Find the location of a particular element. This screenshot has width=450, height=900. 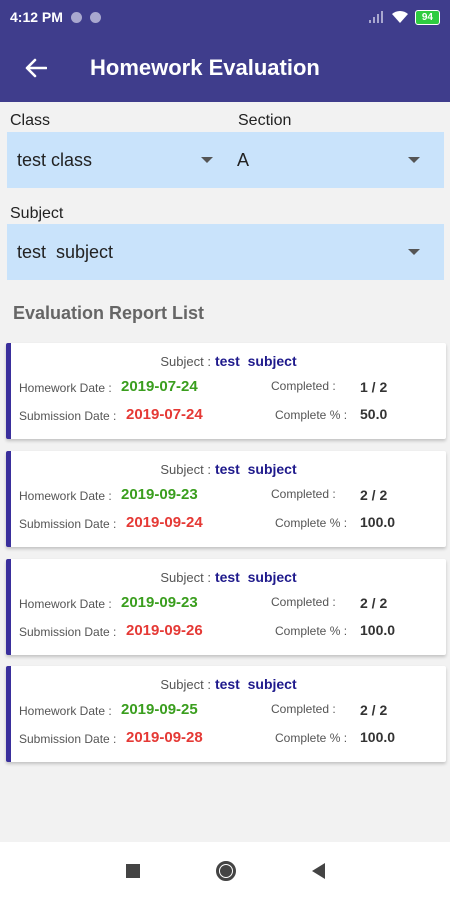

system-nav-bar is located at coordinates (225, 871).